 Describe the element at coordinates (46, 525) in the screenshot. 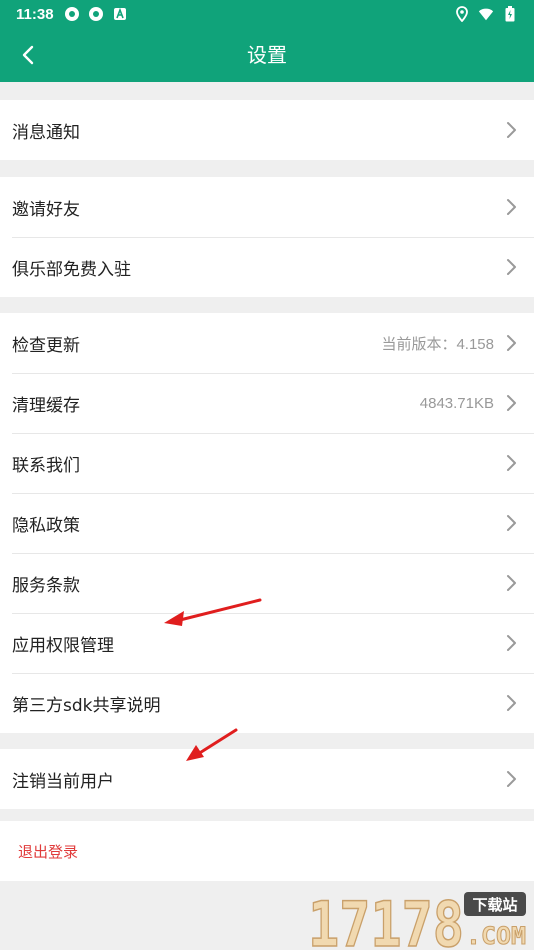

I see `settings-item-label: 隐私政策` at that location.